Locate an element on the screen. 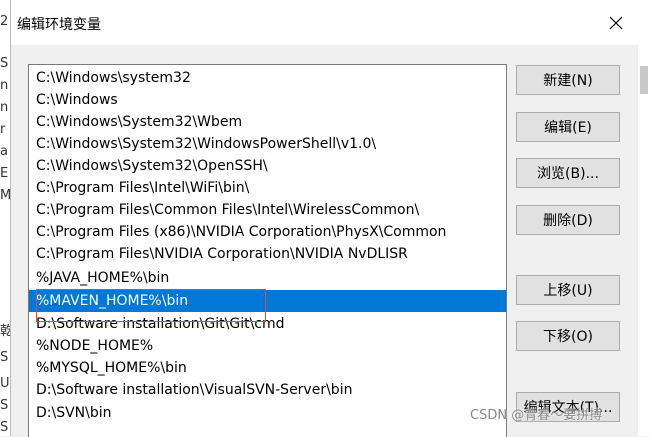 This screenshot has height=437, width=650. list-item: C:\Windows is located at coordinates (267, 100).